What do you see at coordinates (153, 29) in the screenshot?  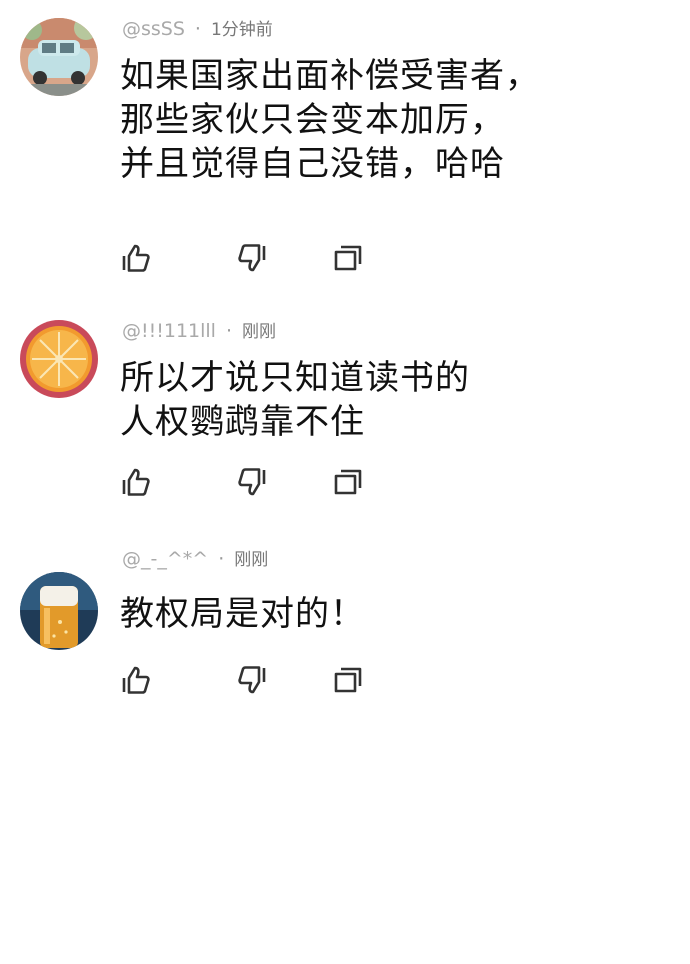 I see `username: @ssSS` at bounding box center [153, 29].